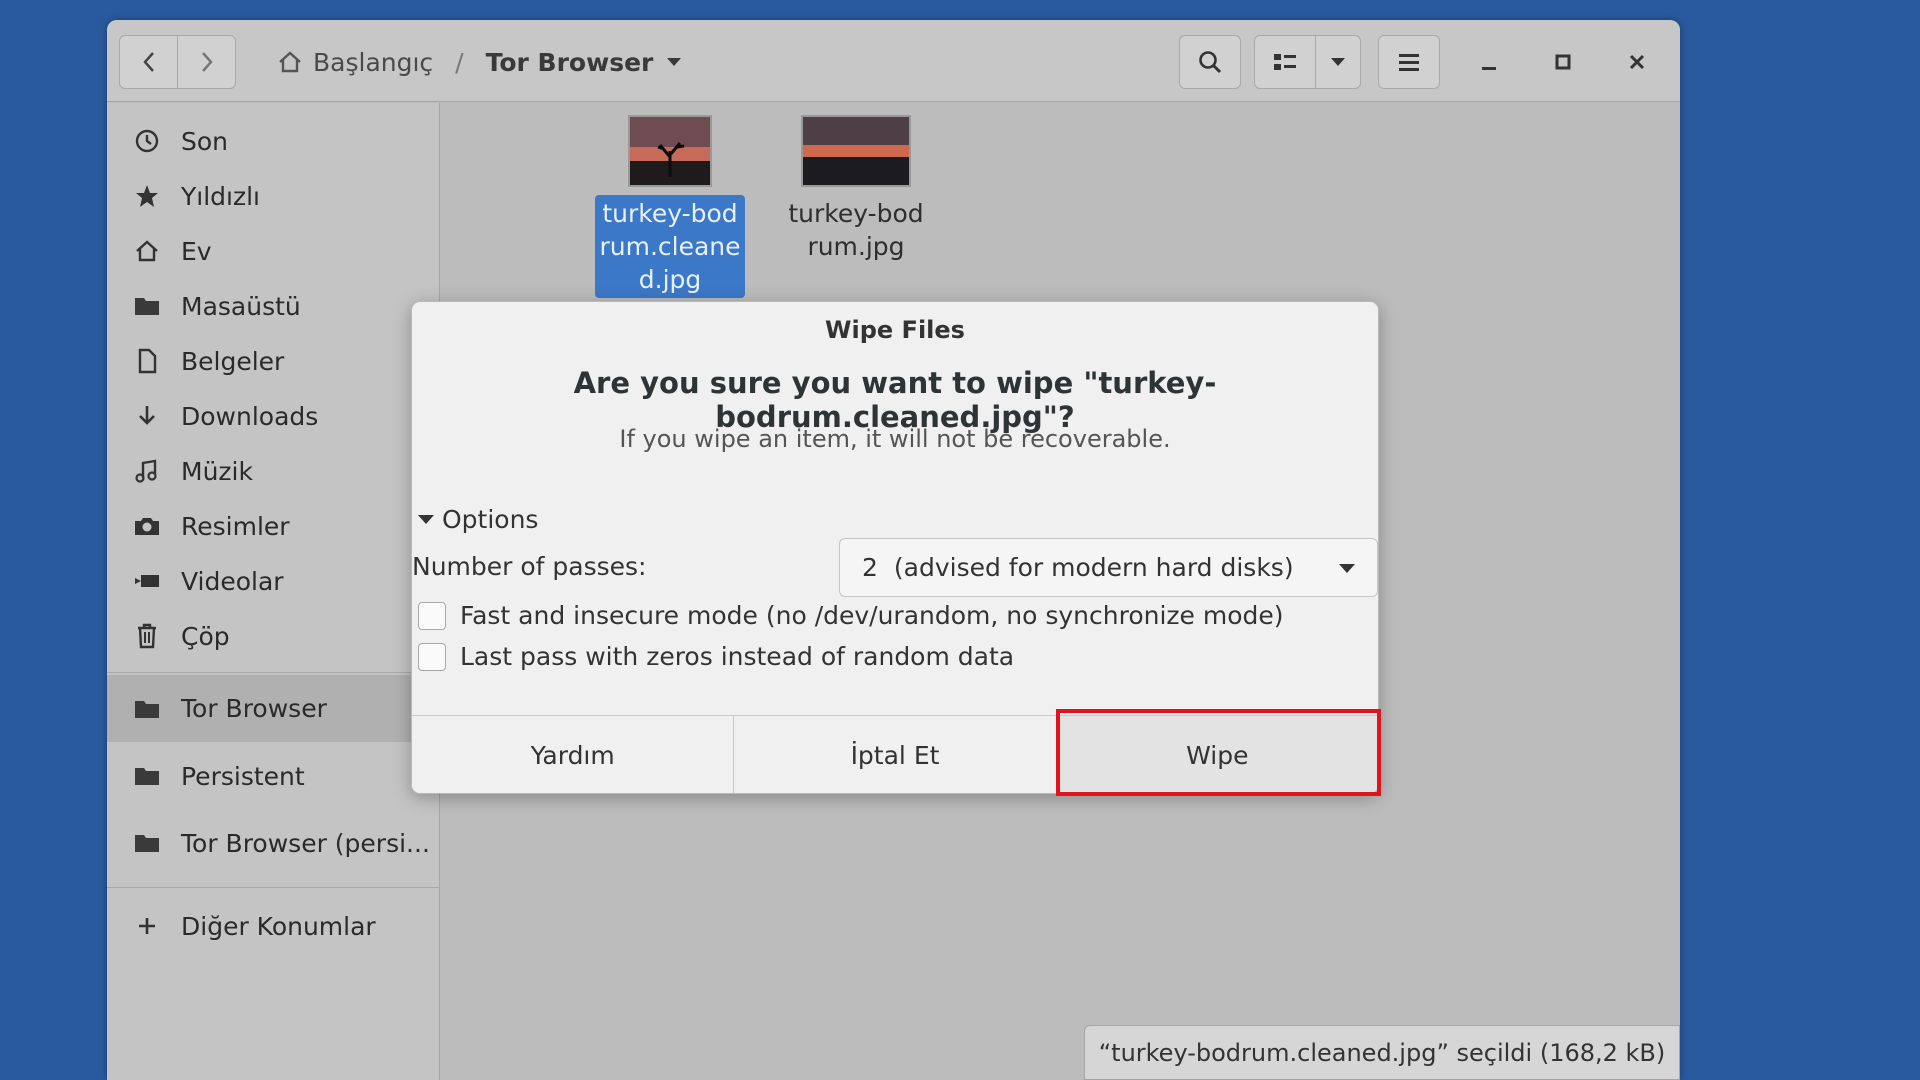 The width and height of the screenshot is (1920, 1080). I want to click on sidebar-item-downloads: Downloads, so click(273, 416).